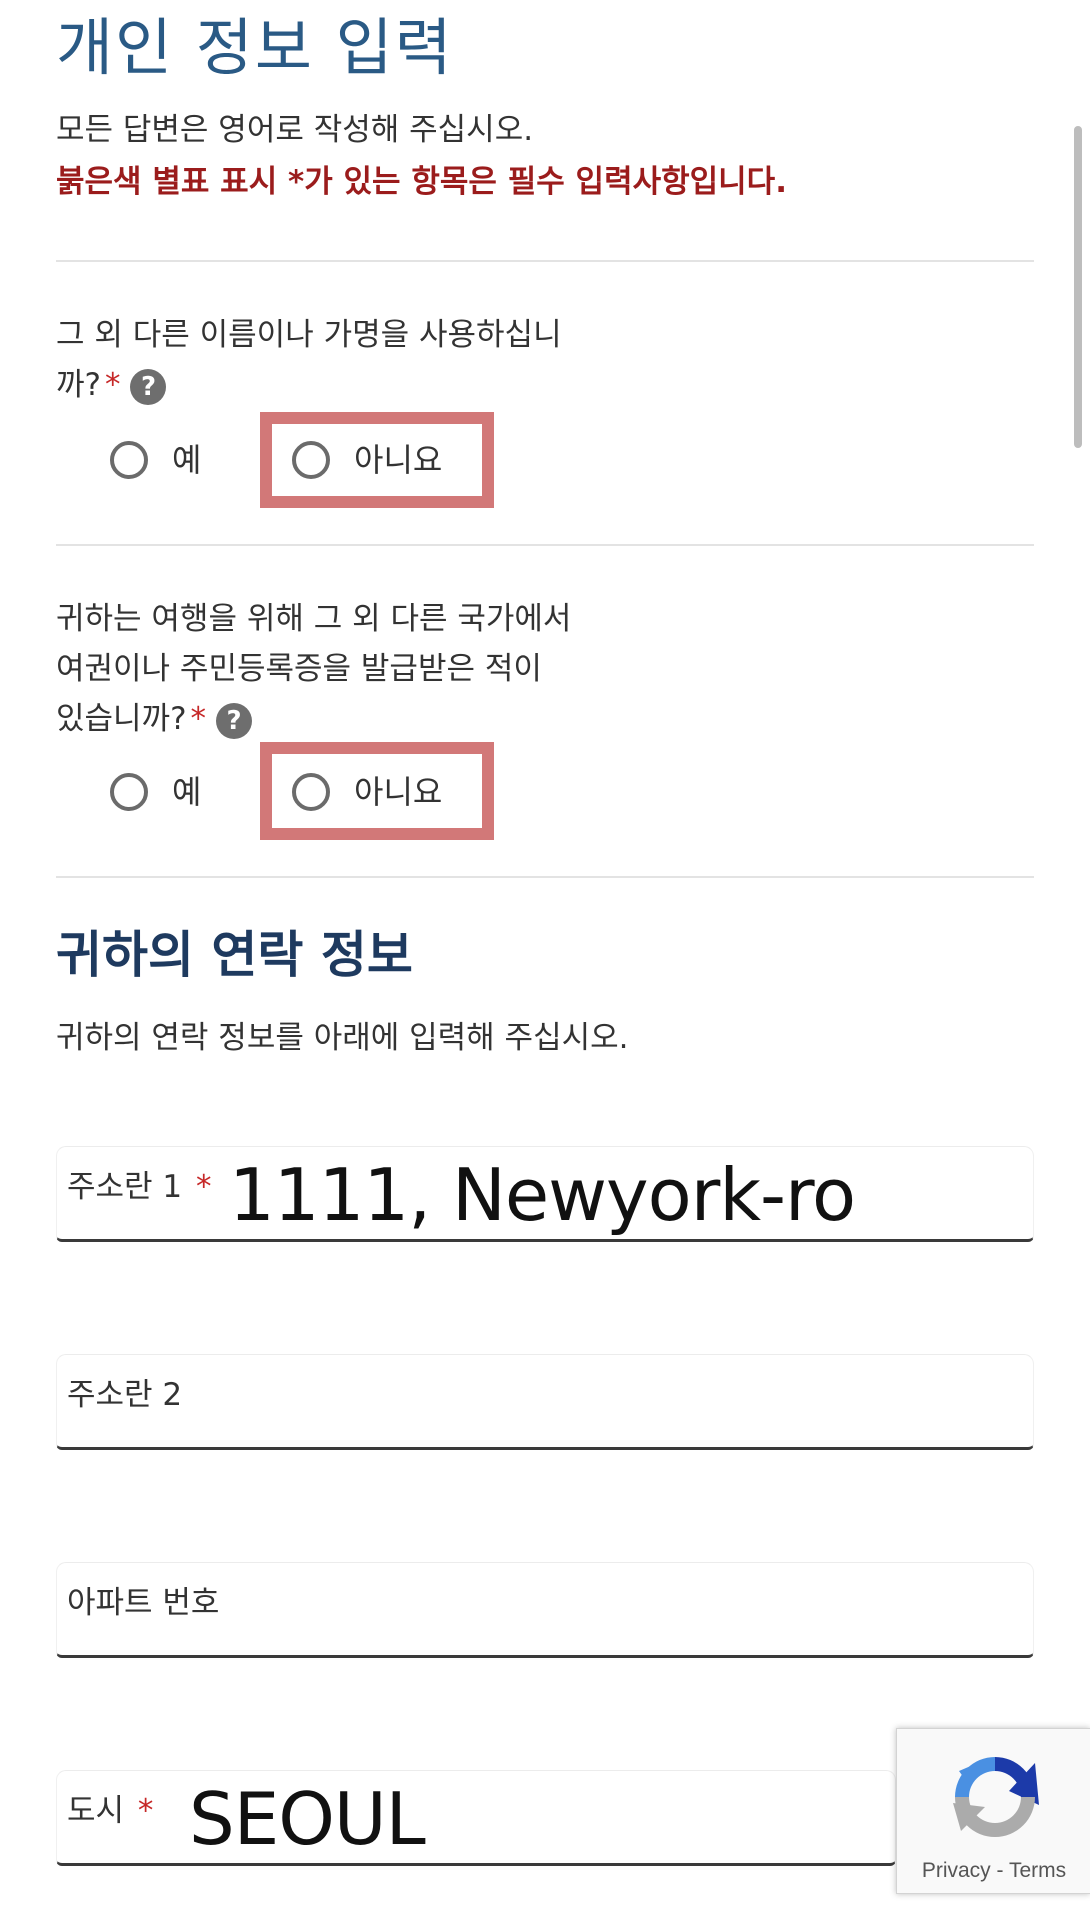 The height and width of the screenshot is (1920, 1090). I want to click on recaptcha-links: Privacy - Terms, so click(993, 1871).